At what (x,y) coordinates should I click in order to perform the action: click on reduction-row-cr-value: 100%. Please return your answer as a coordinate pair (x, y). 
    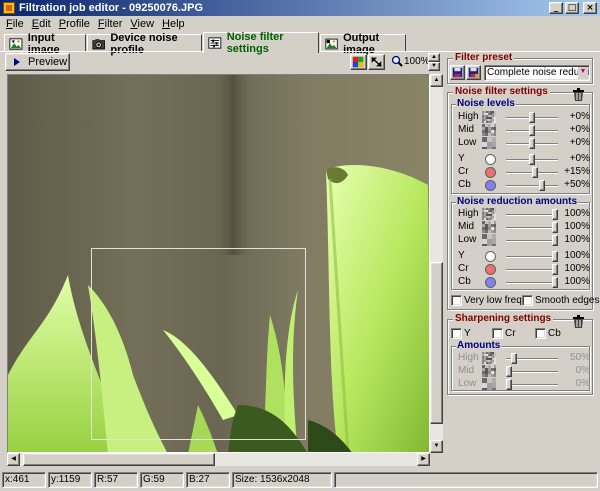
    Looking at the image, I should click on (577, 268).